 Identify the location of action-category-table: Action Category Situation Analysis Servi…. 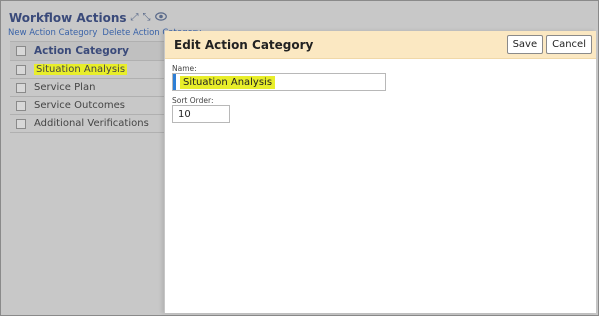
(90, 87).